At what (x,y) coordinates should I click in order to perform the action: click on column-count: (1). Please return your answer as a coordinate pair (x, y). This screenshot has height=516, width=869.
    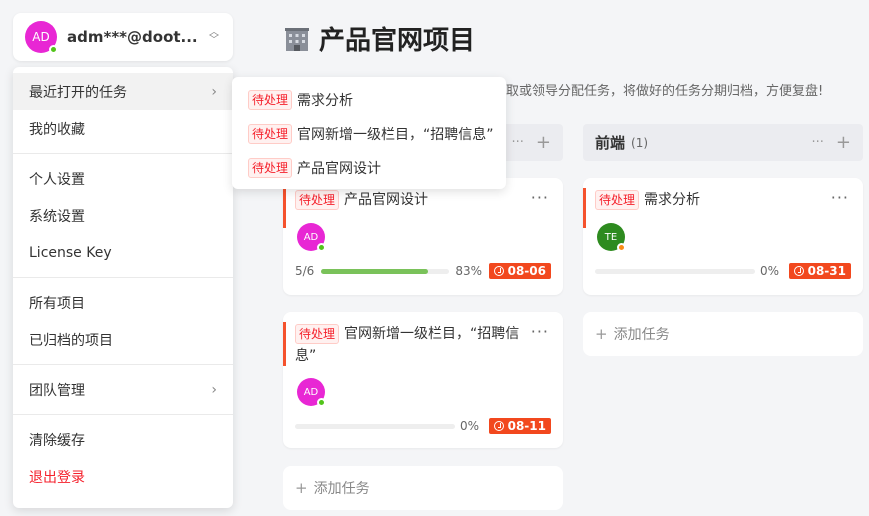
    Looking at the image, I should click on (640, 142).